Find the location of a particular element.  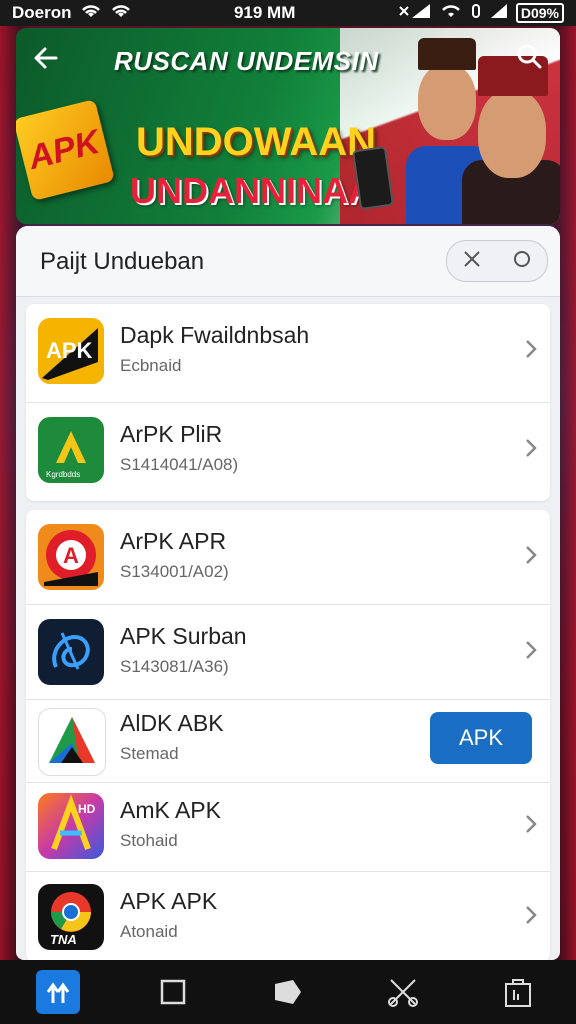

bottom-nav-bar is located at coordinates (288, 992).